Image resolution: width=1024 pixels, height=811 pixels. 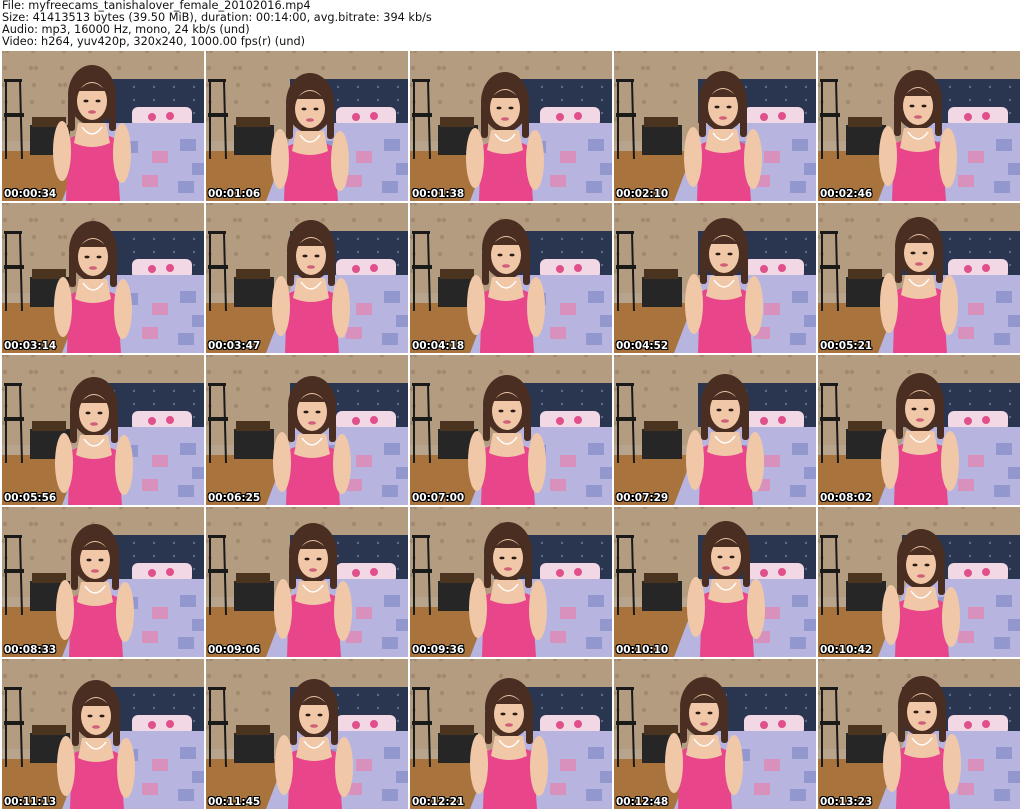 I want to click on thumbnail-frame: 00:01:06, so click(x=307, y=126).